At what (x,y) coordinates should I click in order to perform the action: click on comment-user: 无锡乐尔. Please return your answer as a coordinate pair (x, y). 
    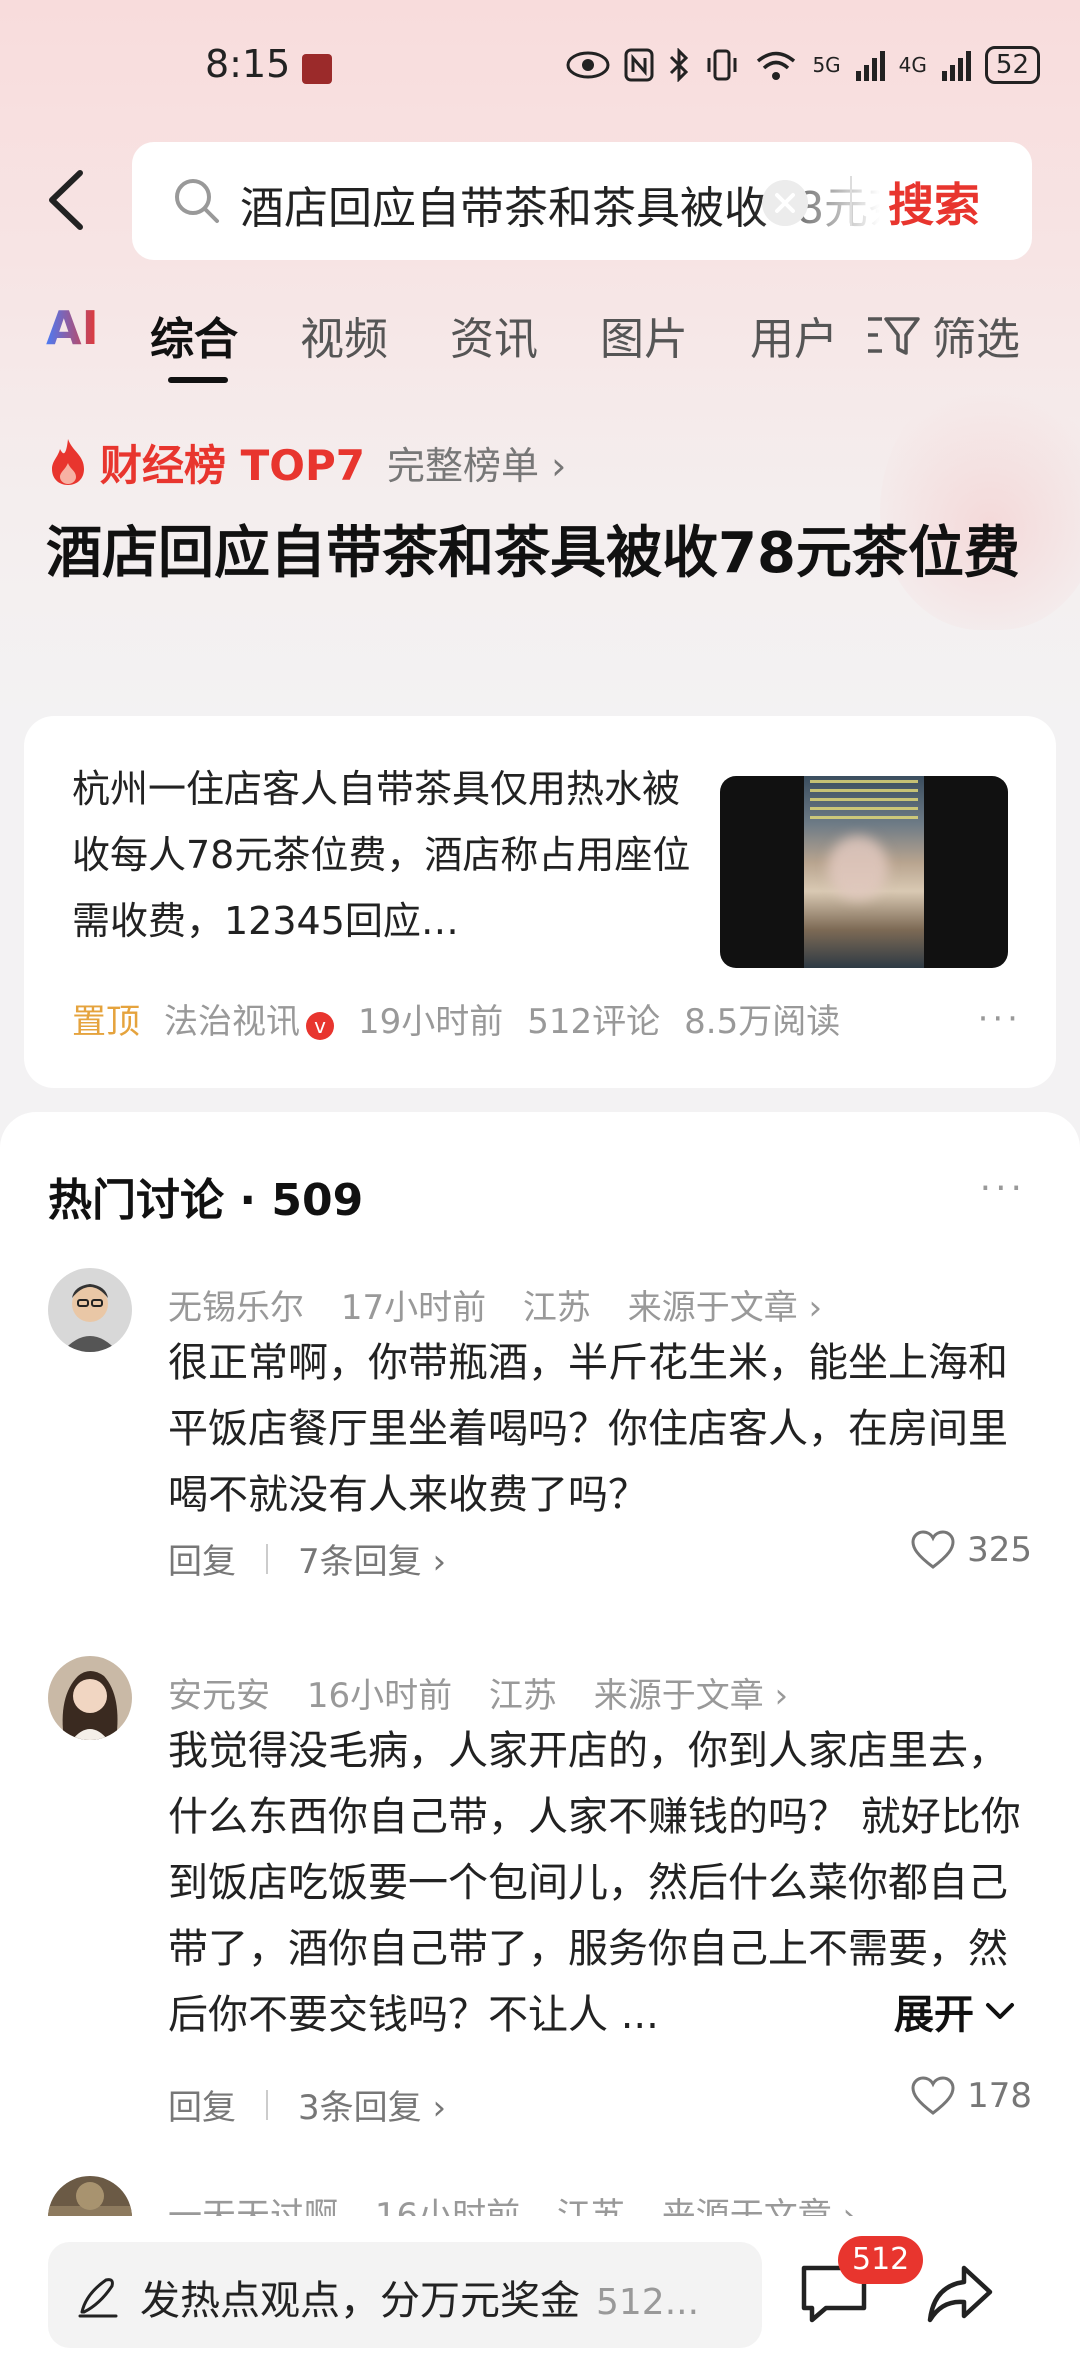
    Looking at the image, I should click on (236, 1308).